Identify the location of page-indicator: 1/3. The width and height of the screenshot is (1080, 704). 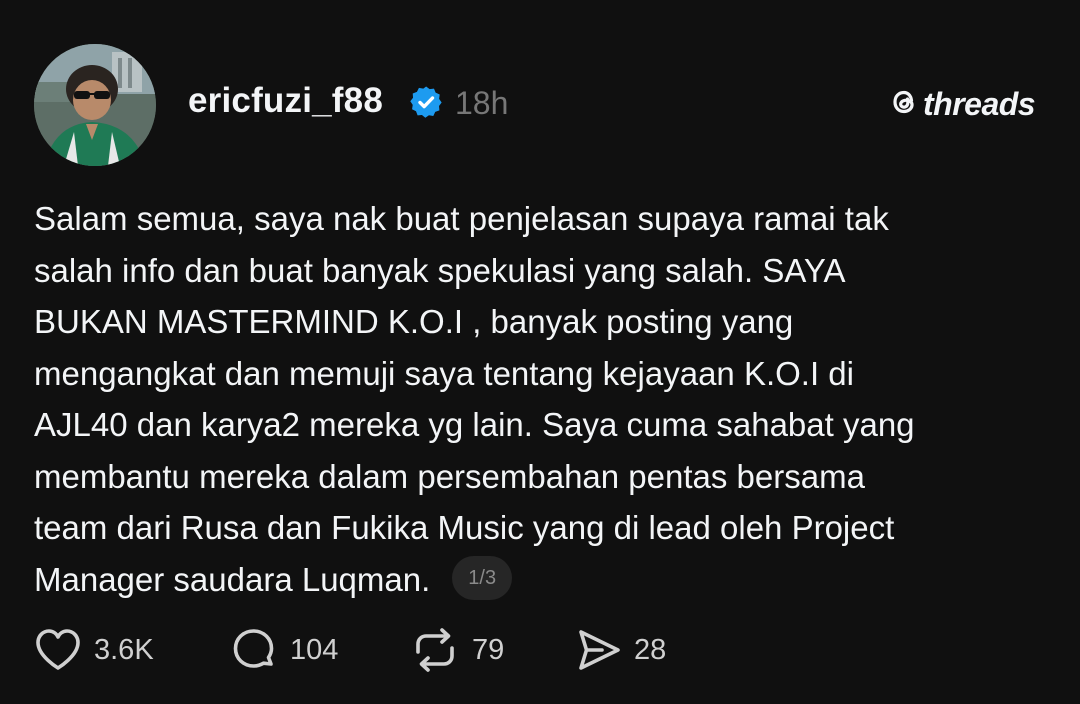
(482, 577).